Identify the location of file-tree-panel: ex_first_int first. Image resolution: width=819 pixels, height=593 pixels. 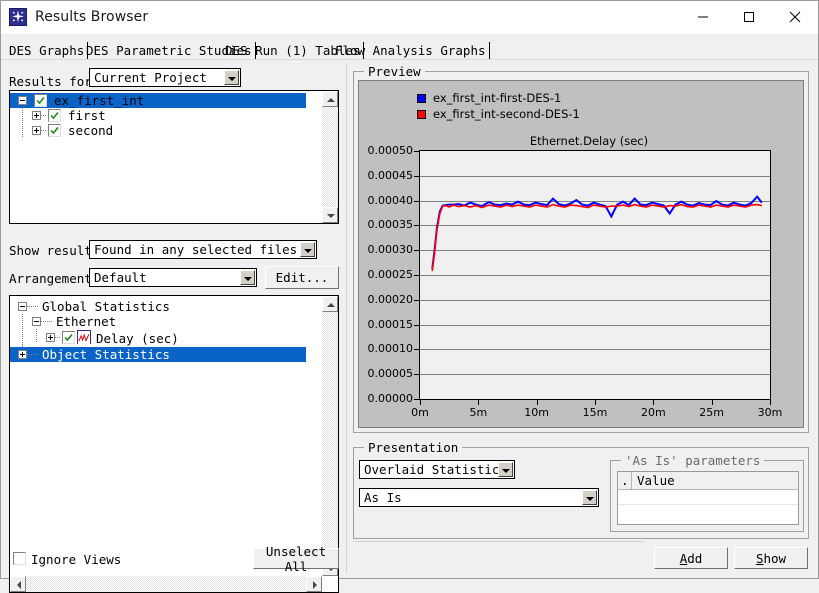
(174, 157).